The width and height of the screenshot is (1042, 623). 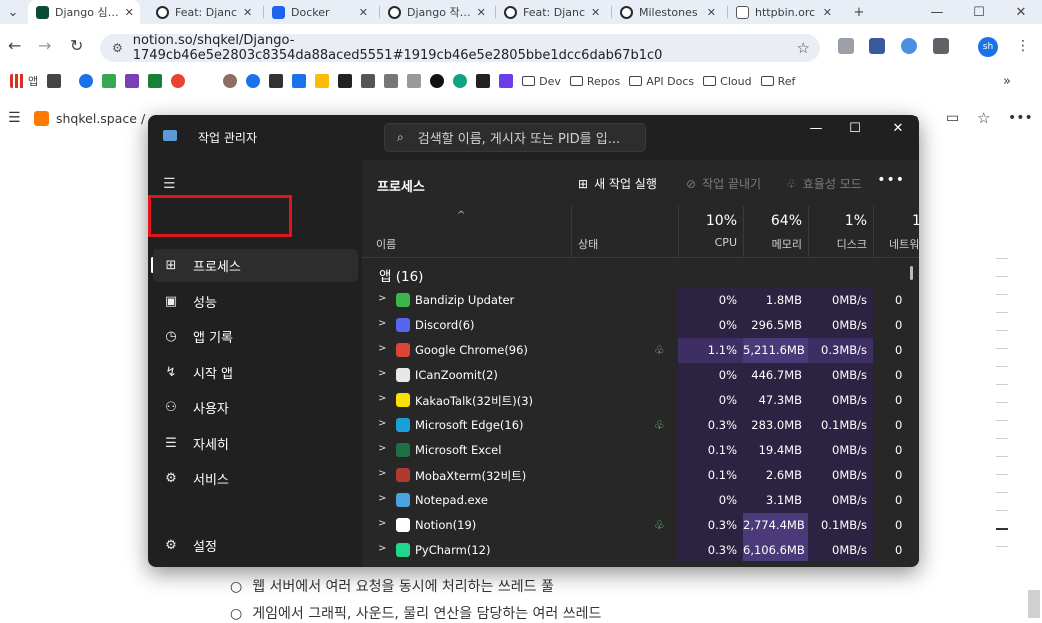 I want to click on google-drive-icon, so click(x=322, y=81).